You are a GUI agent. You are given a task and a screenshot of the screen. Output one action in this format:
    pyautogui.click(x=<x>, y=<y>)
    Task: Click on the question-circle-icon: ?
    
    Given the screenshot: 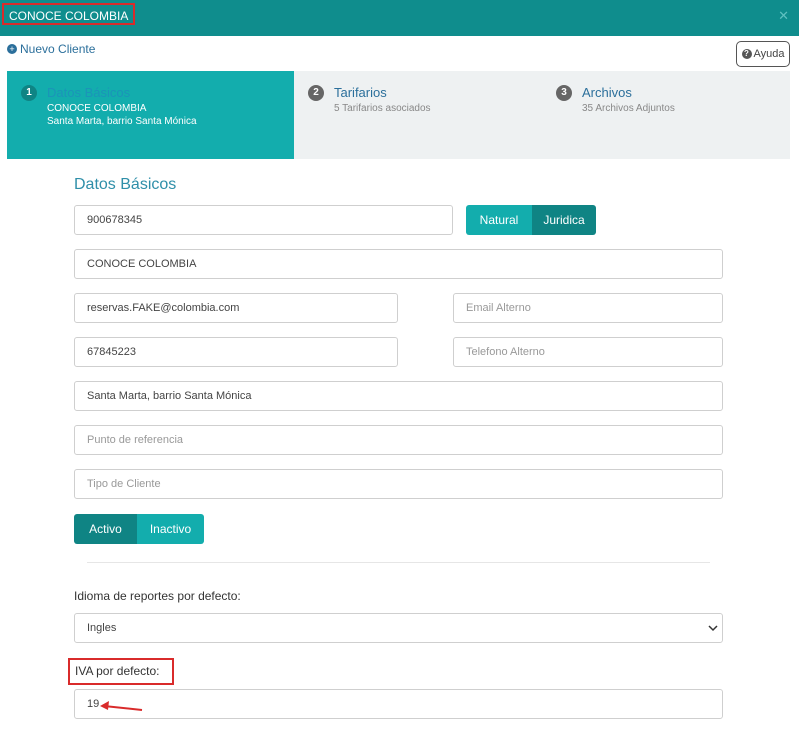 What is the action you would take?
    pyautogui.click(x=746, y=54)
    